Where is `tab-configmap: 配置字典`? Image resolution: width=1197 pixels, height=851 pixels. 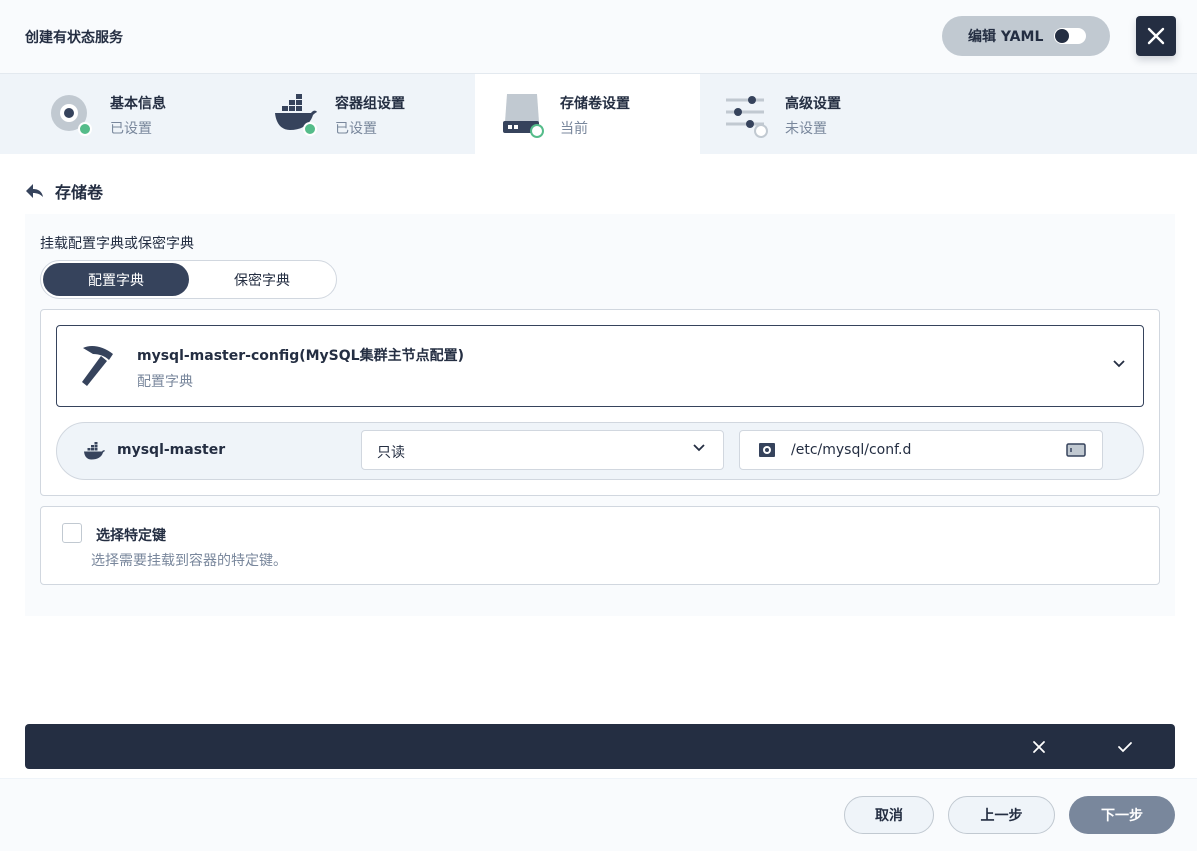
tab-configmap: 配置字典 is located at coordinates (116, 279).